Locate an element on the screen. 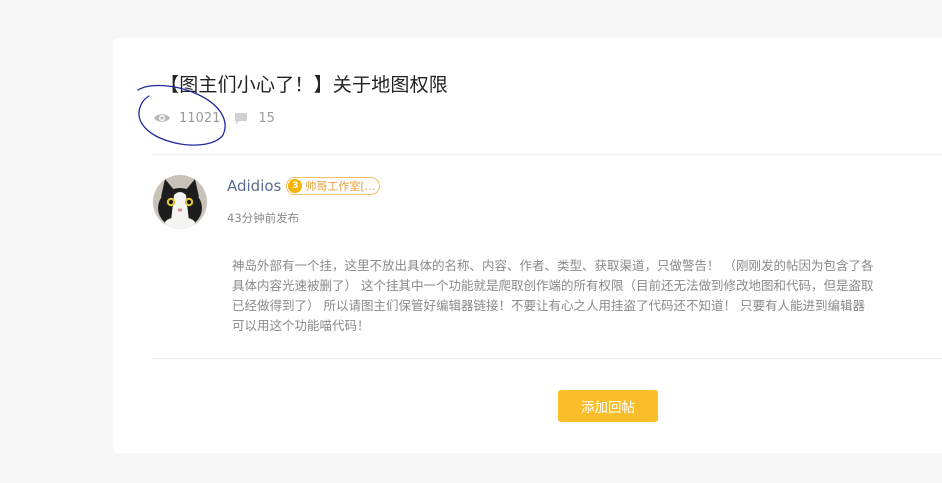  author-name: Adidios is located at coordinates (254, 186).